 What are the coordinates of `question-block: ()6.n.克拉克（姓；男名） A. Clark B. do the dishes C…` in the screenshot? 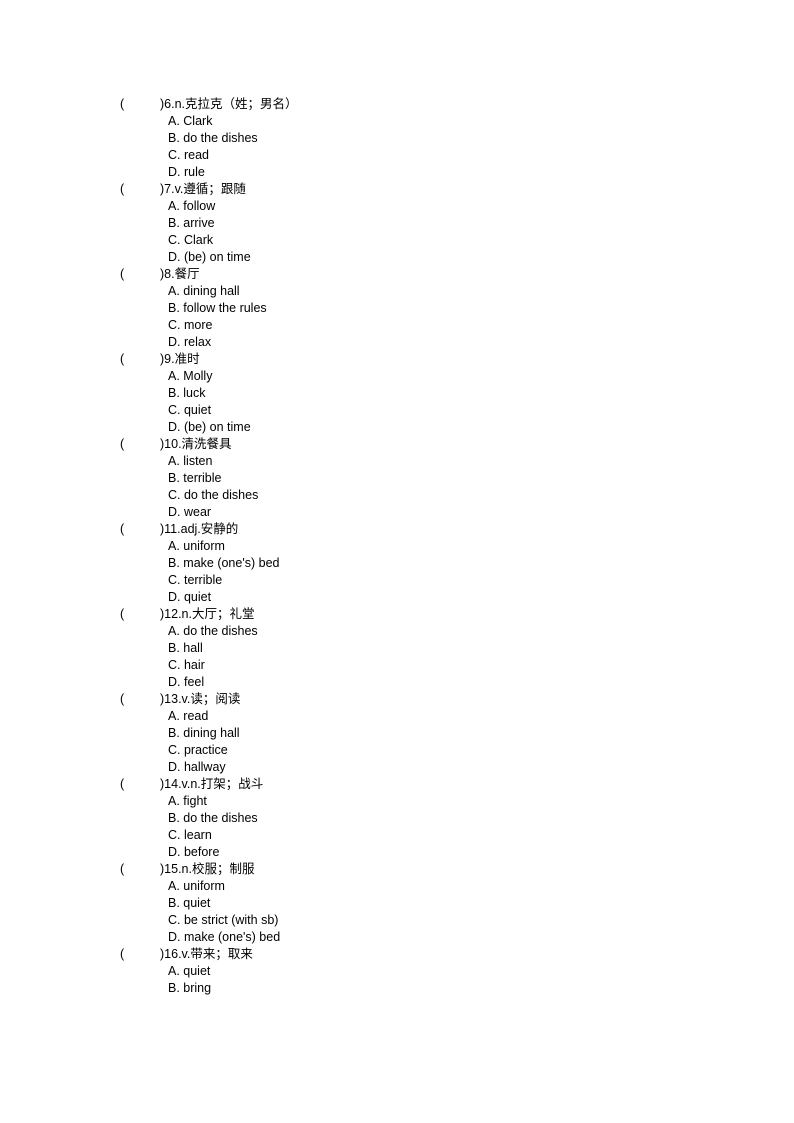 It's located at (400, 138).